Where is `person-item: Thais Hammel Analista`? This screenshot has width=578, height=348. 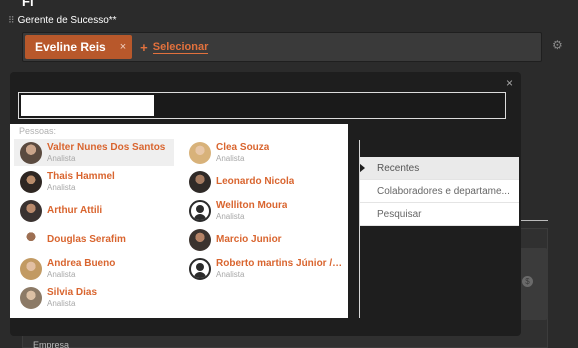 person-item: Thais Hammel Analista is located at coordinates (94, 181).